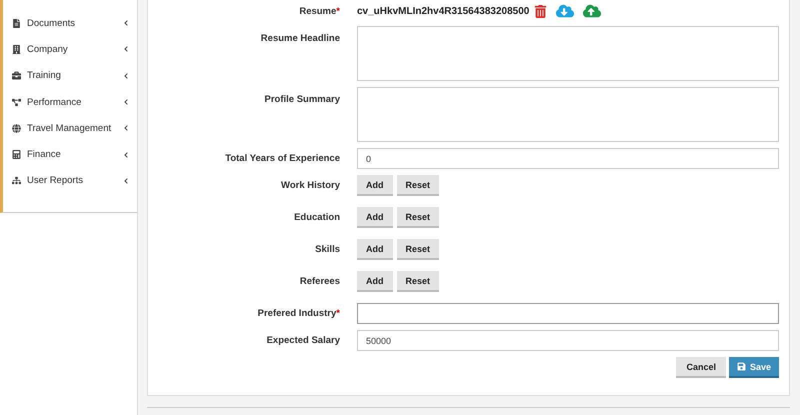 This screenshot has width=800, height=415. What do you see at coordinates (16, 23) in the screenshot?
I see `document-icon` at bounding box center [16, 23].